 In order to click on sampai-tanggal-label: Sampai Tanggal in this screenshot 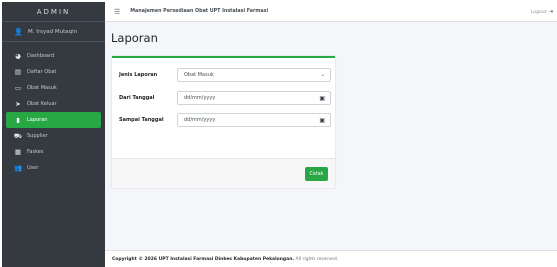, I will do `click(141, 120)`.